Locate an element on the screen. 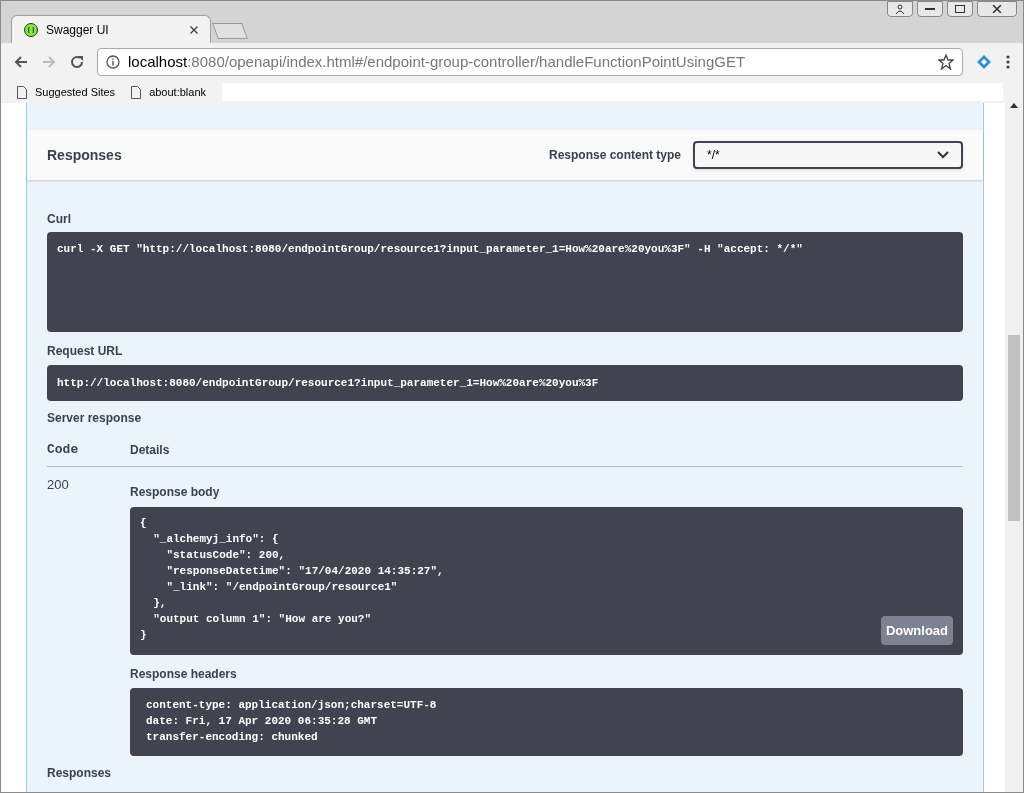 This screenshot has height=793, width=1024. address-bar: localhost:8080/openapi/index.html#/endpoint-group-controller/handleFunctionPointUsingGET is located at coordinates (530, 62).